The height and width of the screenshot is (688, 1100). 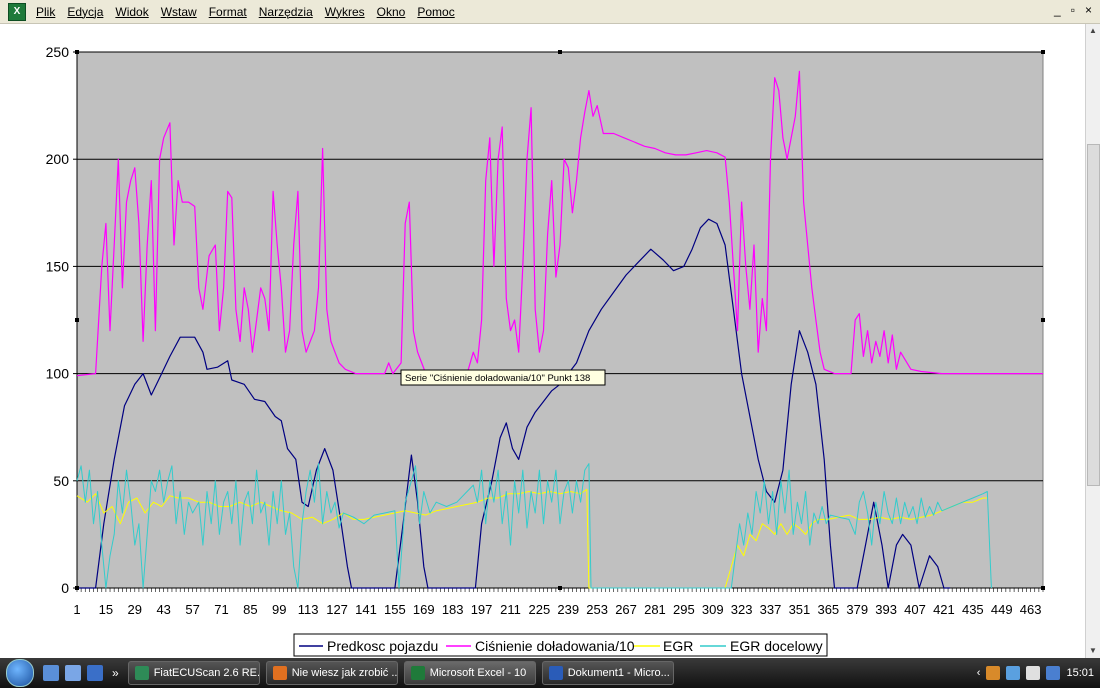 I want to click on x-tick-label: 393, so click(x=886, y=609).